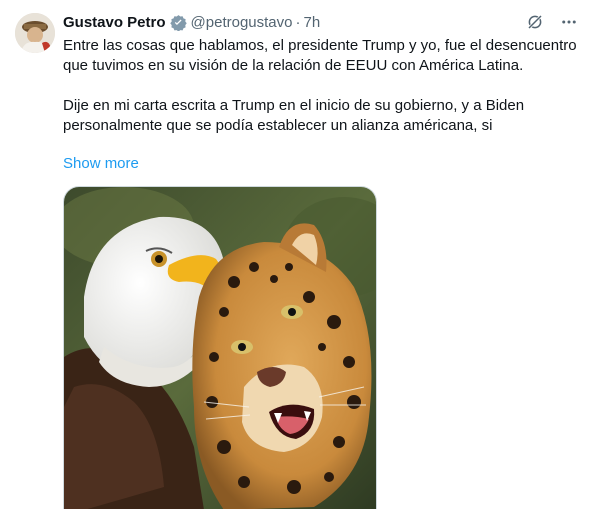 Image resolution: width=598 pixels, height=509 pixels. Describe the element at coordinates (552, 22) in the screenshot. I see `header-actions` at that location.